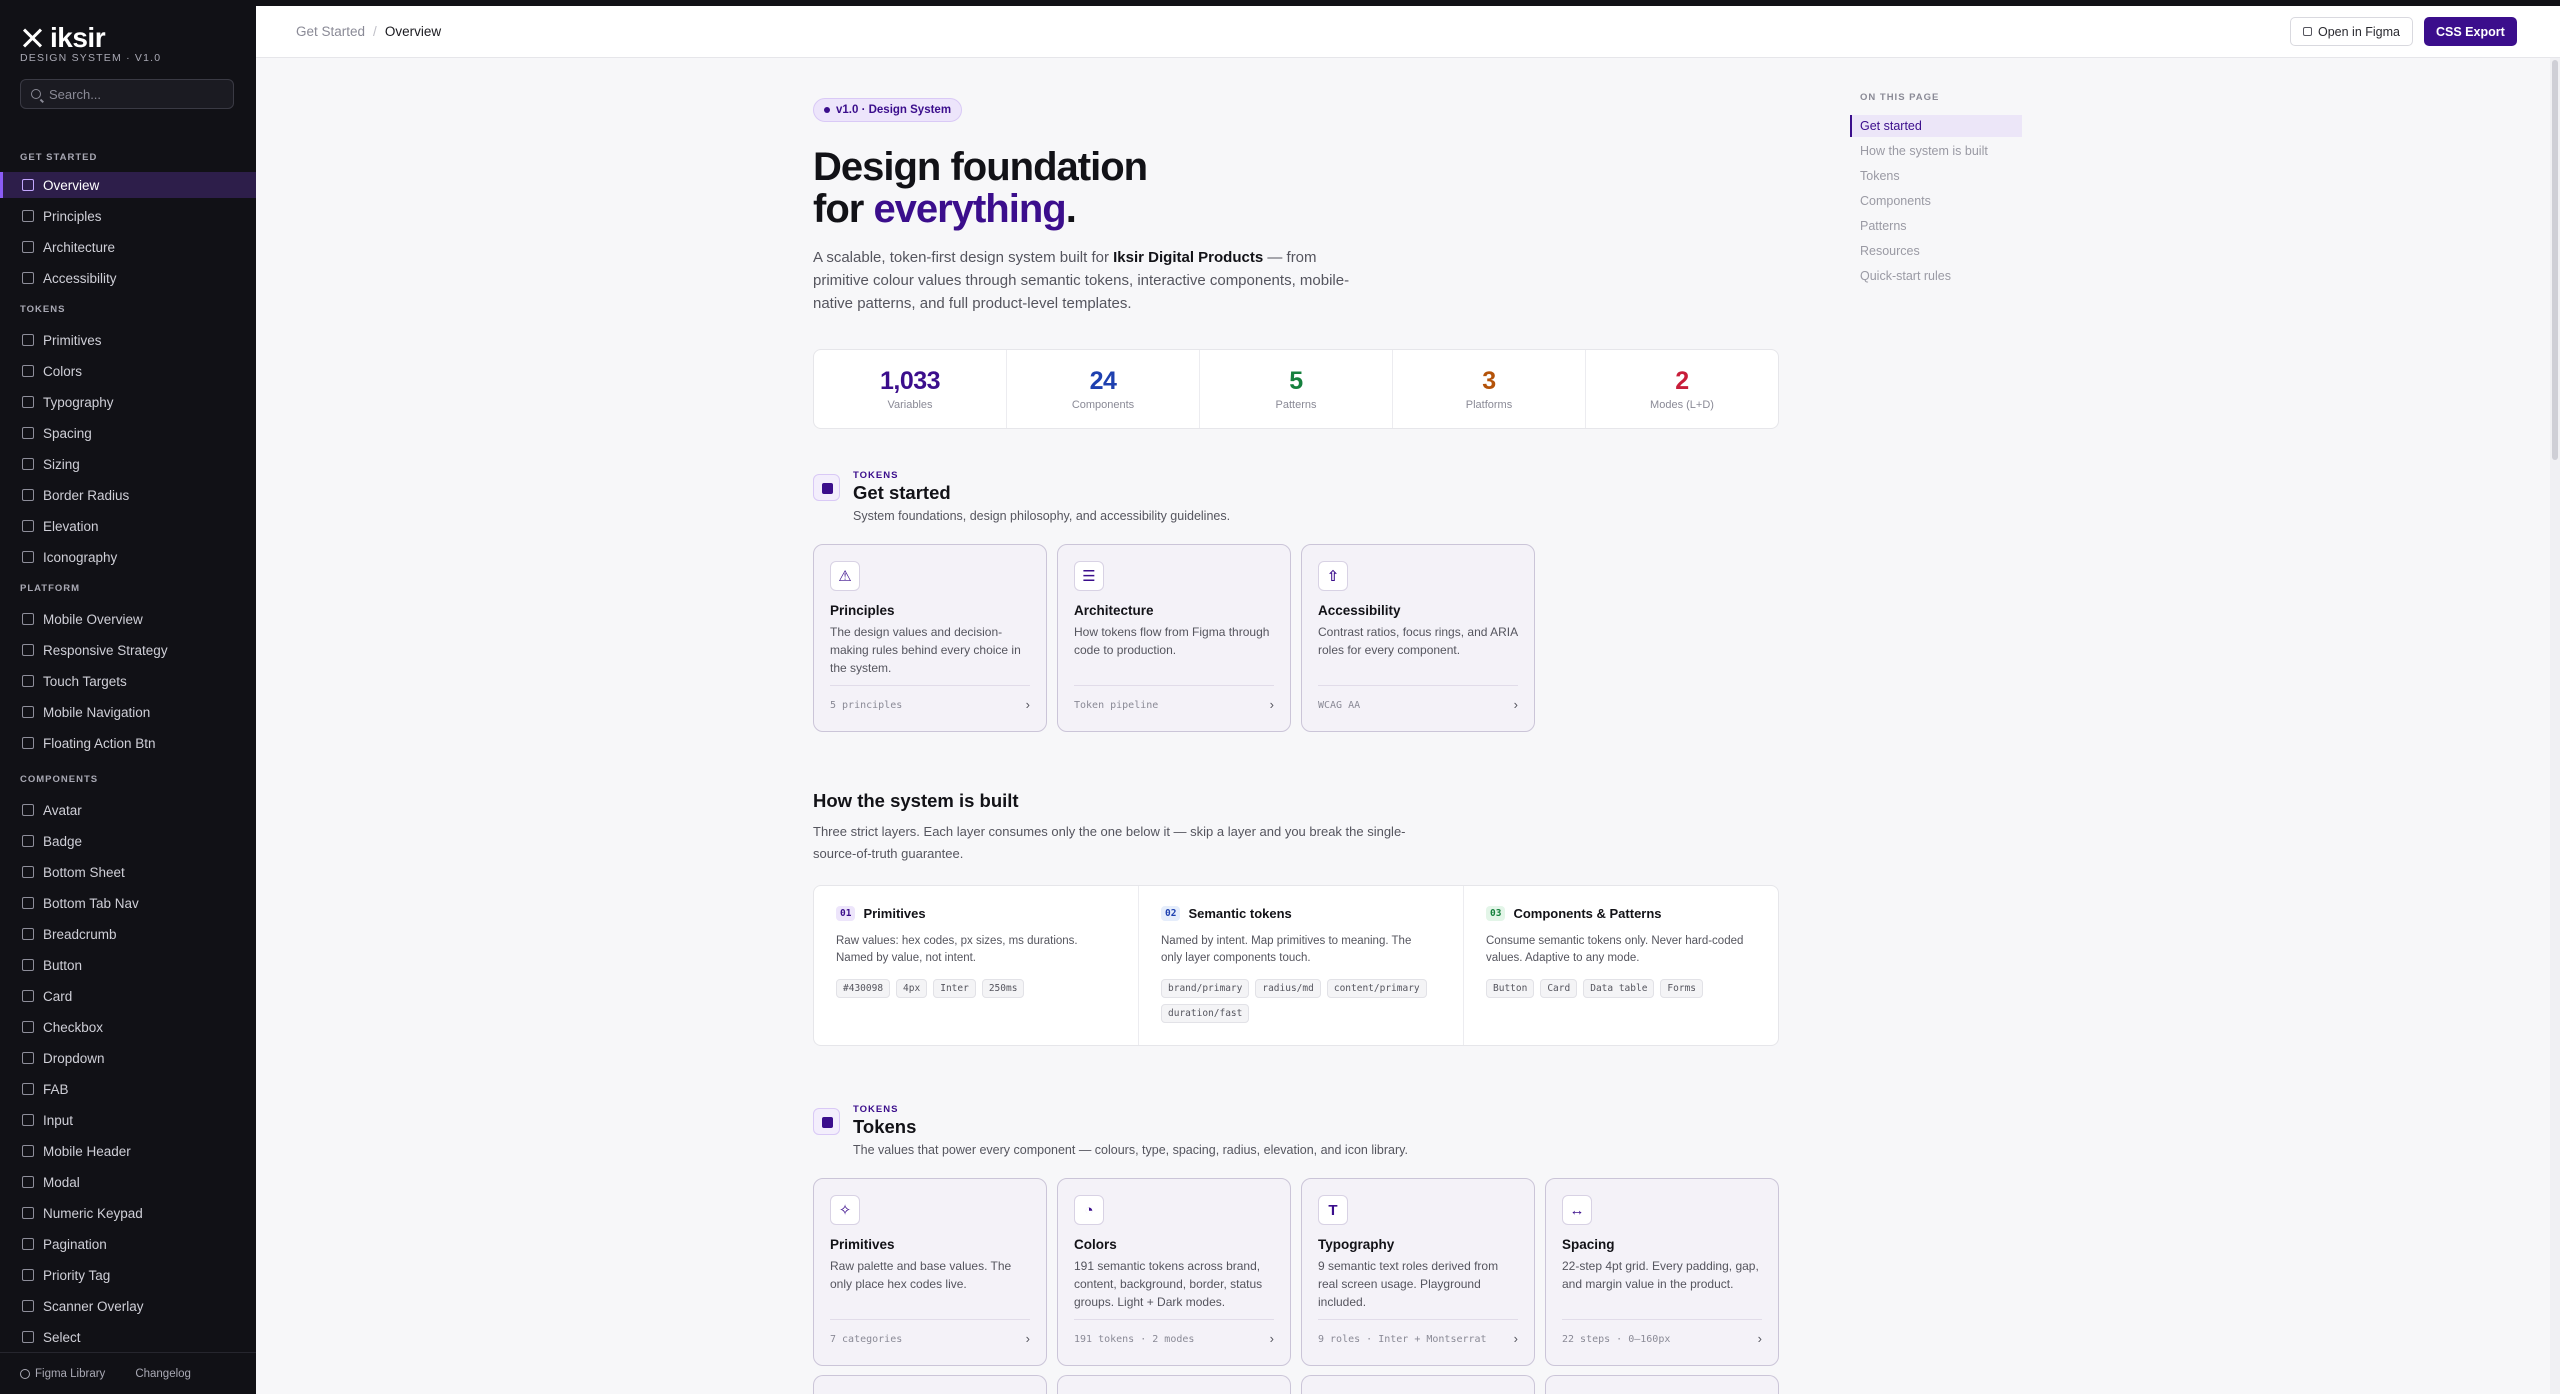  I want to click on sidebar-item-bottom-tab-nav: Bottom Tab Nav, so click(128, 903).